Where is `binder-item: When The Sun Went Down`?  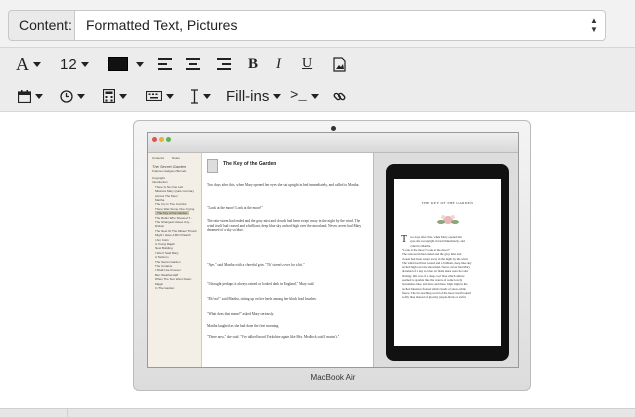
binder-item: When The Sun Went Down is located at coordinates (173, 279).